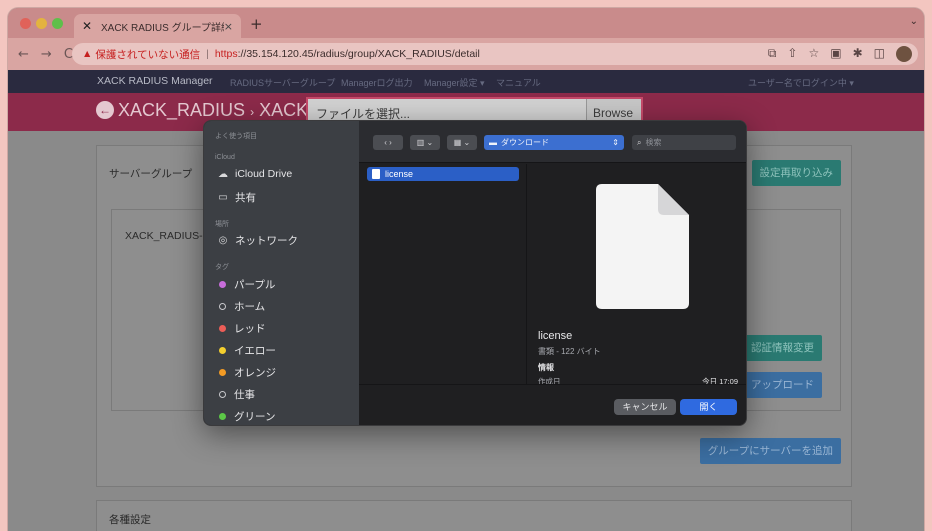  What do you see at coordinates (235, 394) in the screenshot?
I see `sidebar-tag-work: 仕事` at bounding box center [235, 394].